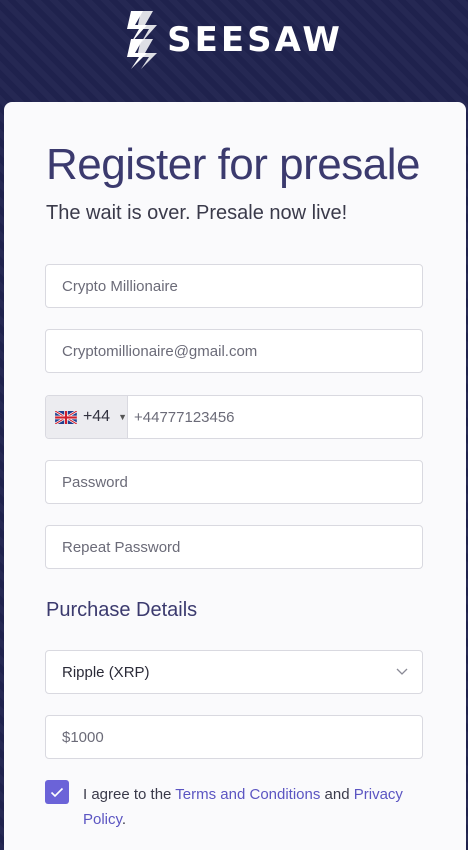  Describe the element at coordinates (337, 794) in the screenshot. I see `agree-middle: and` at that location.